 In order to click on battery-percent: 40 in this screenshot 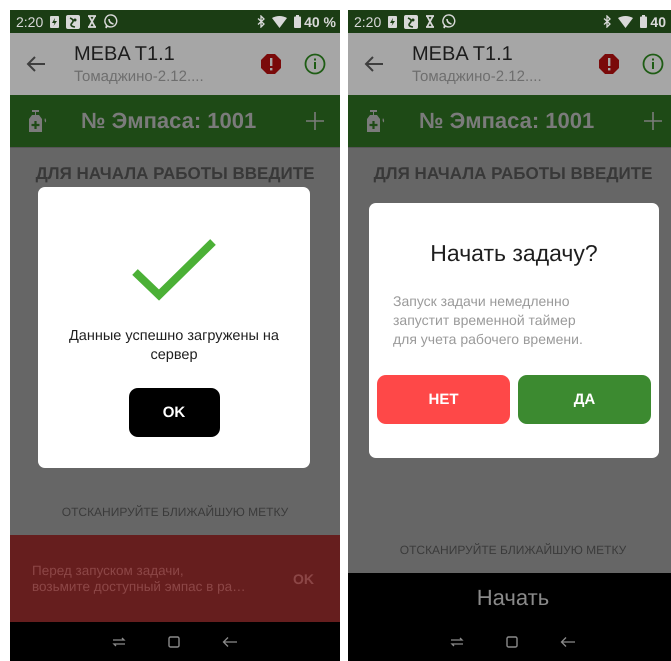, I will do `click(658, 22)`.